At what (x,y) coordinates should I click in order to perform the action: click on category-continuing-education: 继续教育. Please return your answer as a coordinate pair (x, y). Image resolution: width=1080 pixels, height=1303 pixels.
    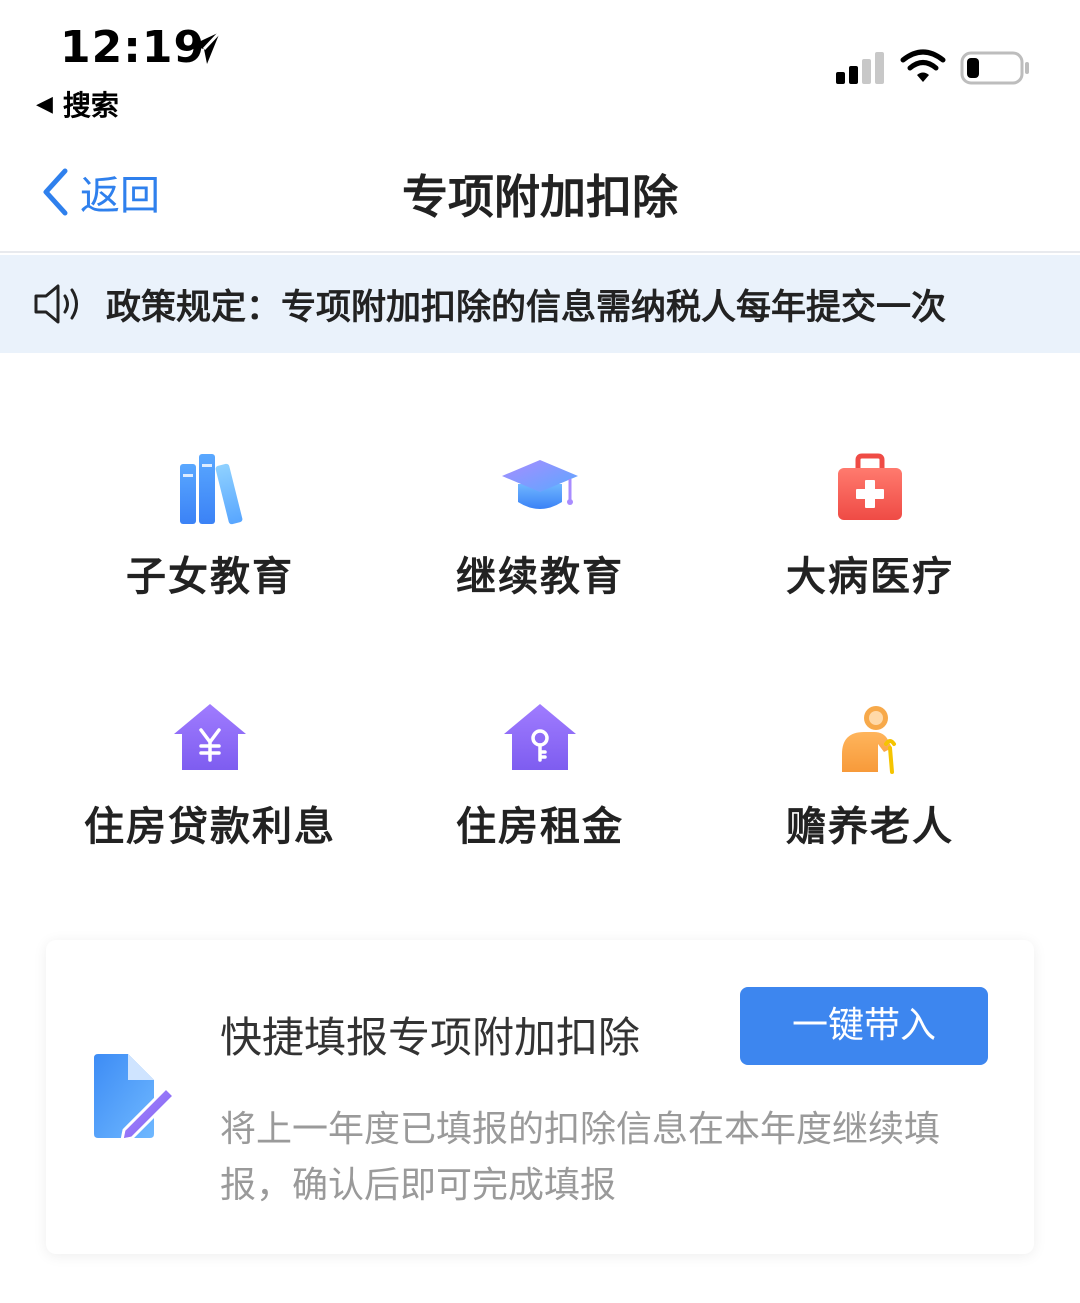
    Looking at the image, I should click on (540, 520).